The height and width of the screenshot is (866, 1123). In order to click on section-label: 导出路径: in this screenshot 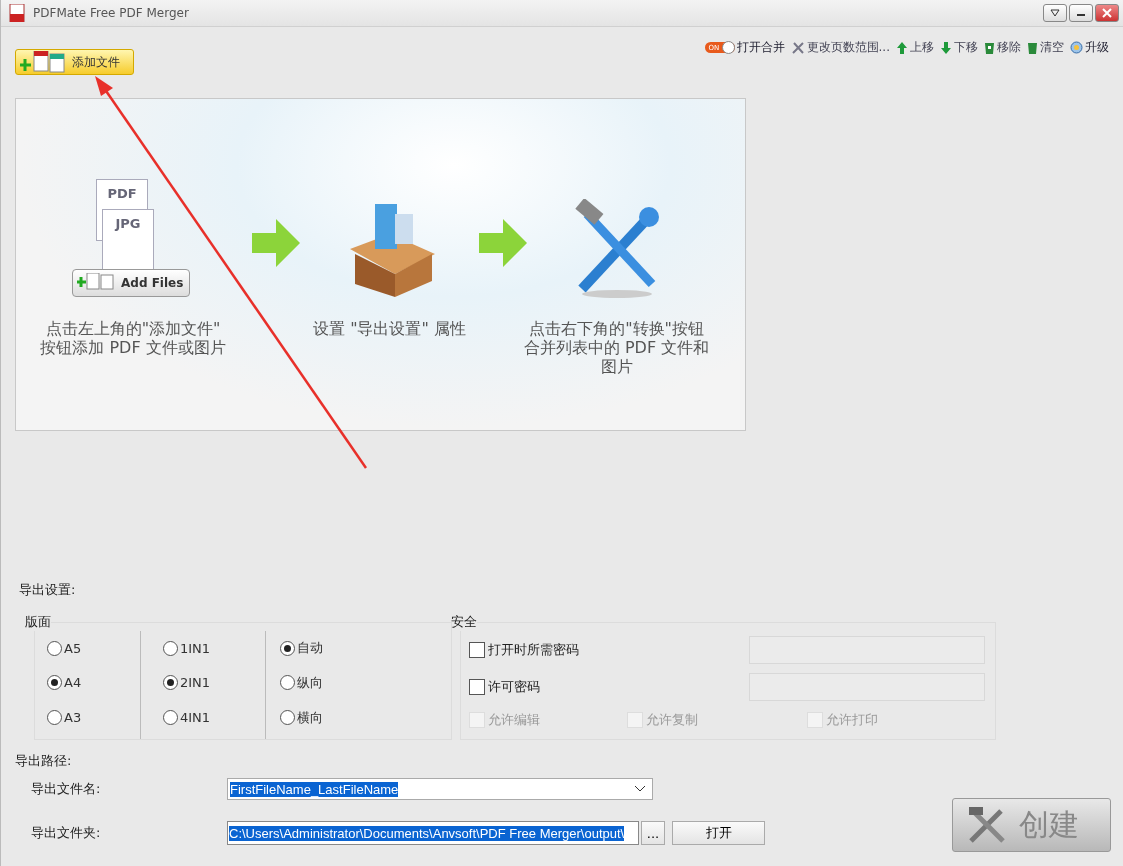, I will do `click(44, 761)`.